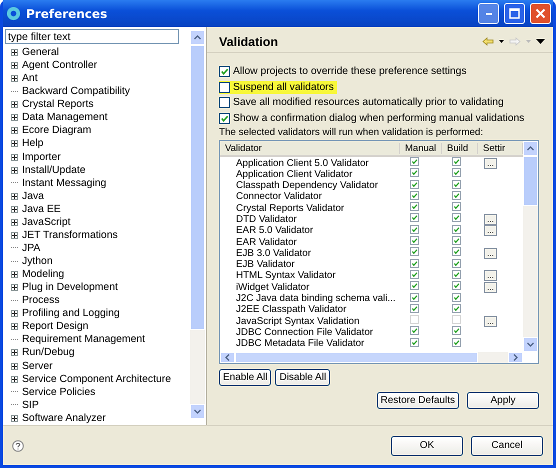  What do you see at coordinates (37, 366) in the screenshot?
I see `tree-item: Server` at bounding box center [37, 366].